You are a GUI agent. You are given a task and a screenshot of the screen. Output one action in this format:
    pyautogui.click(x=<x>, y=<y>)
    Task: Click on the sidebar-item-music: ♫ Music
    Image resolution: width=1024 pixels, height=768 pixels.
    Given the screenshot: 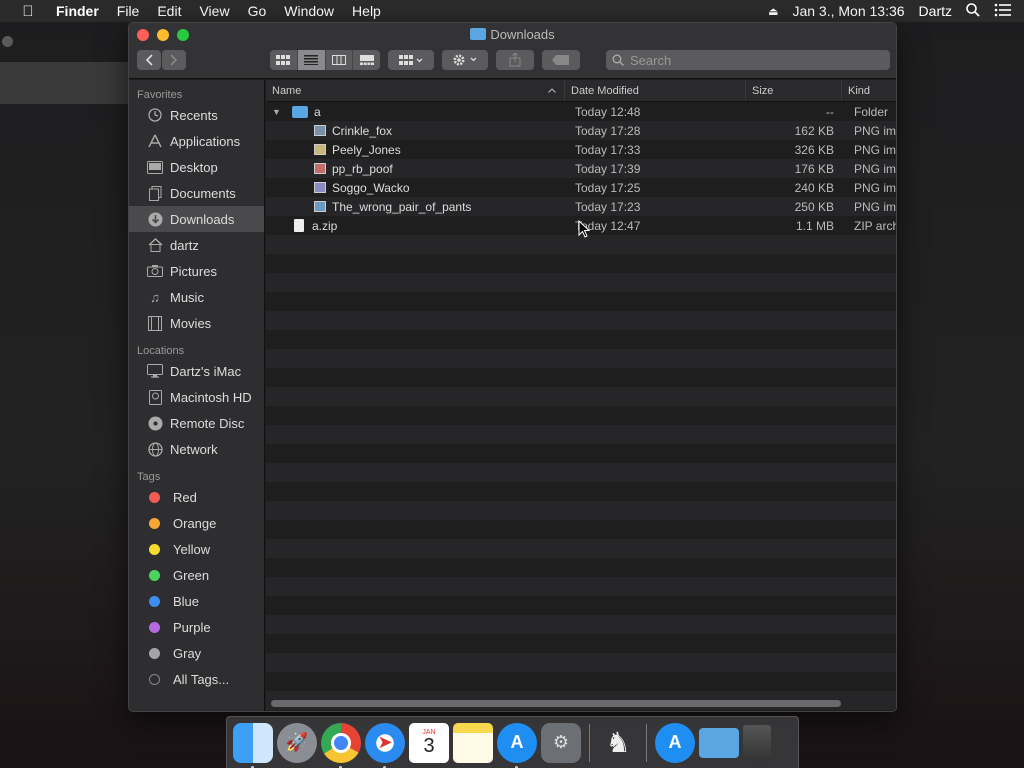 What is the action you would take?
    pyautogui.click(x=196, y=297)
    